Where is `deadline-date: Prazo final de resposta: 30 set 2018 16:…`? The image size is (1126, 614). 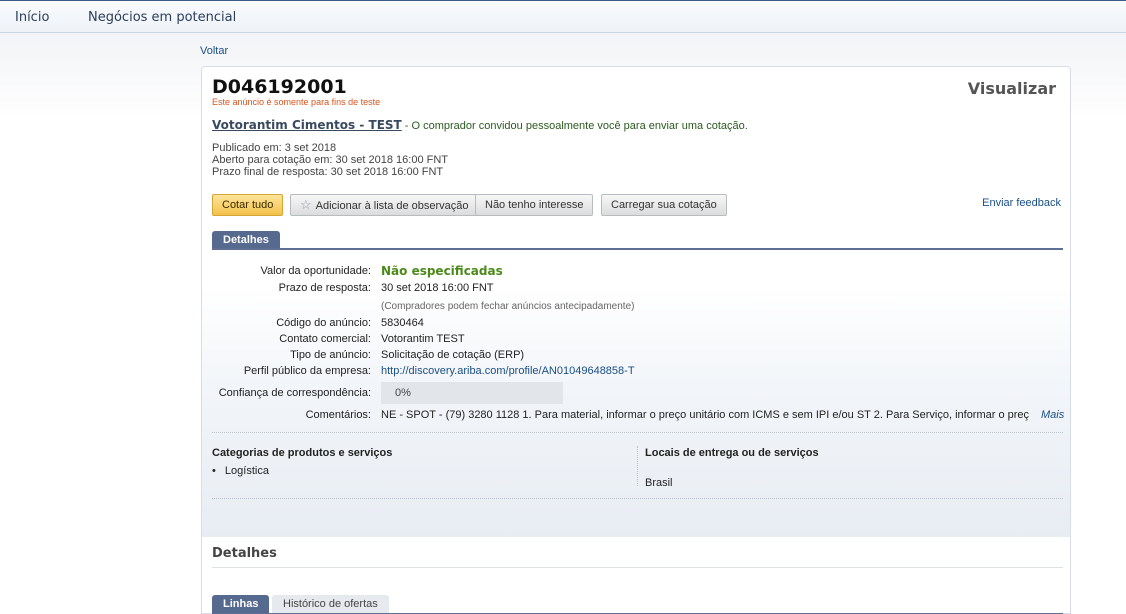 deadline-date: Prazo final de resposta: 30 set 2018 16:… is located at coordinates (328, 172).